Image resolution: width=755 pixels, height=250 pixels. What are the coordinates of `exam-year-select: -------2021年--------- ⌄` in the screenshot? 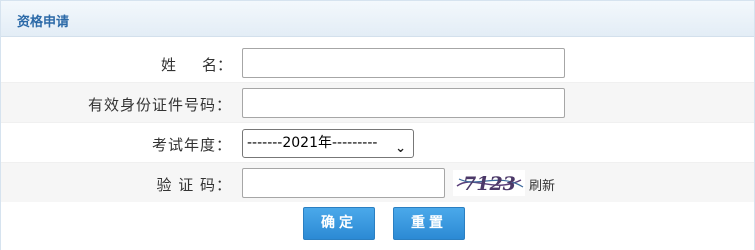 It's located at (328, 143).